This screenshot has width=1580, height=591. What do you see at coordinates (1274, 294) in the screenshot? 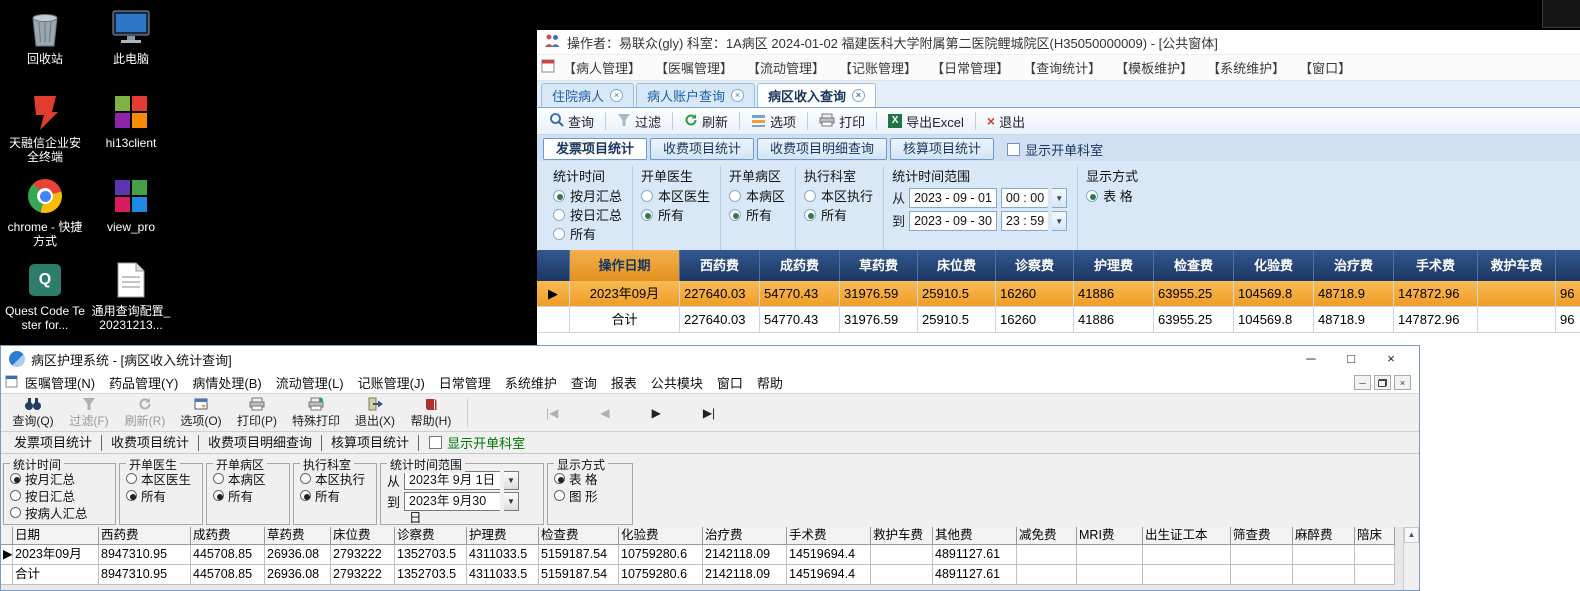
I see `value-cell: 104569.8` at bounding box center [1274, 294].